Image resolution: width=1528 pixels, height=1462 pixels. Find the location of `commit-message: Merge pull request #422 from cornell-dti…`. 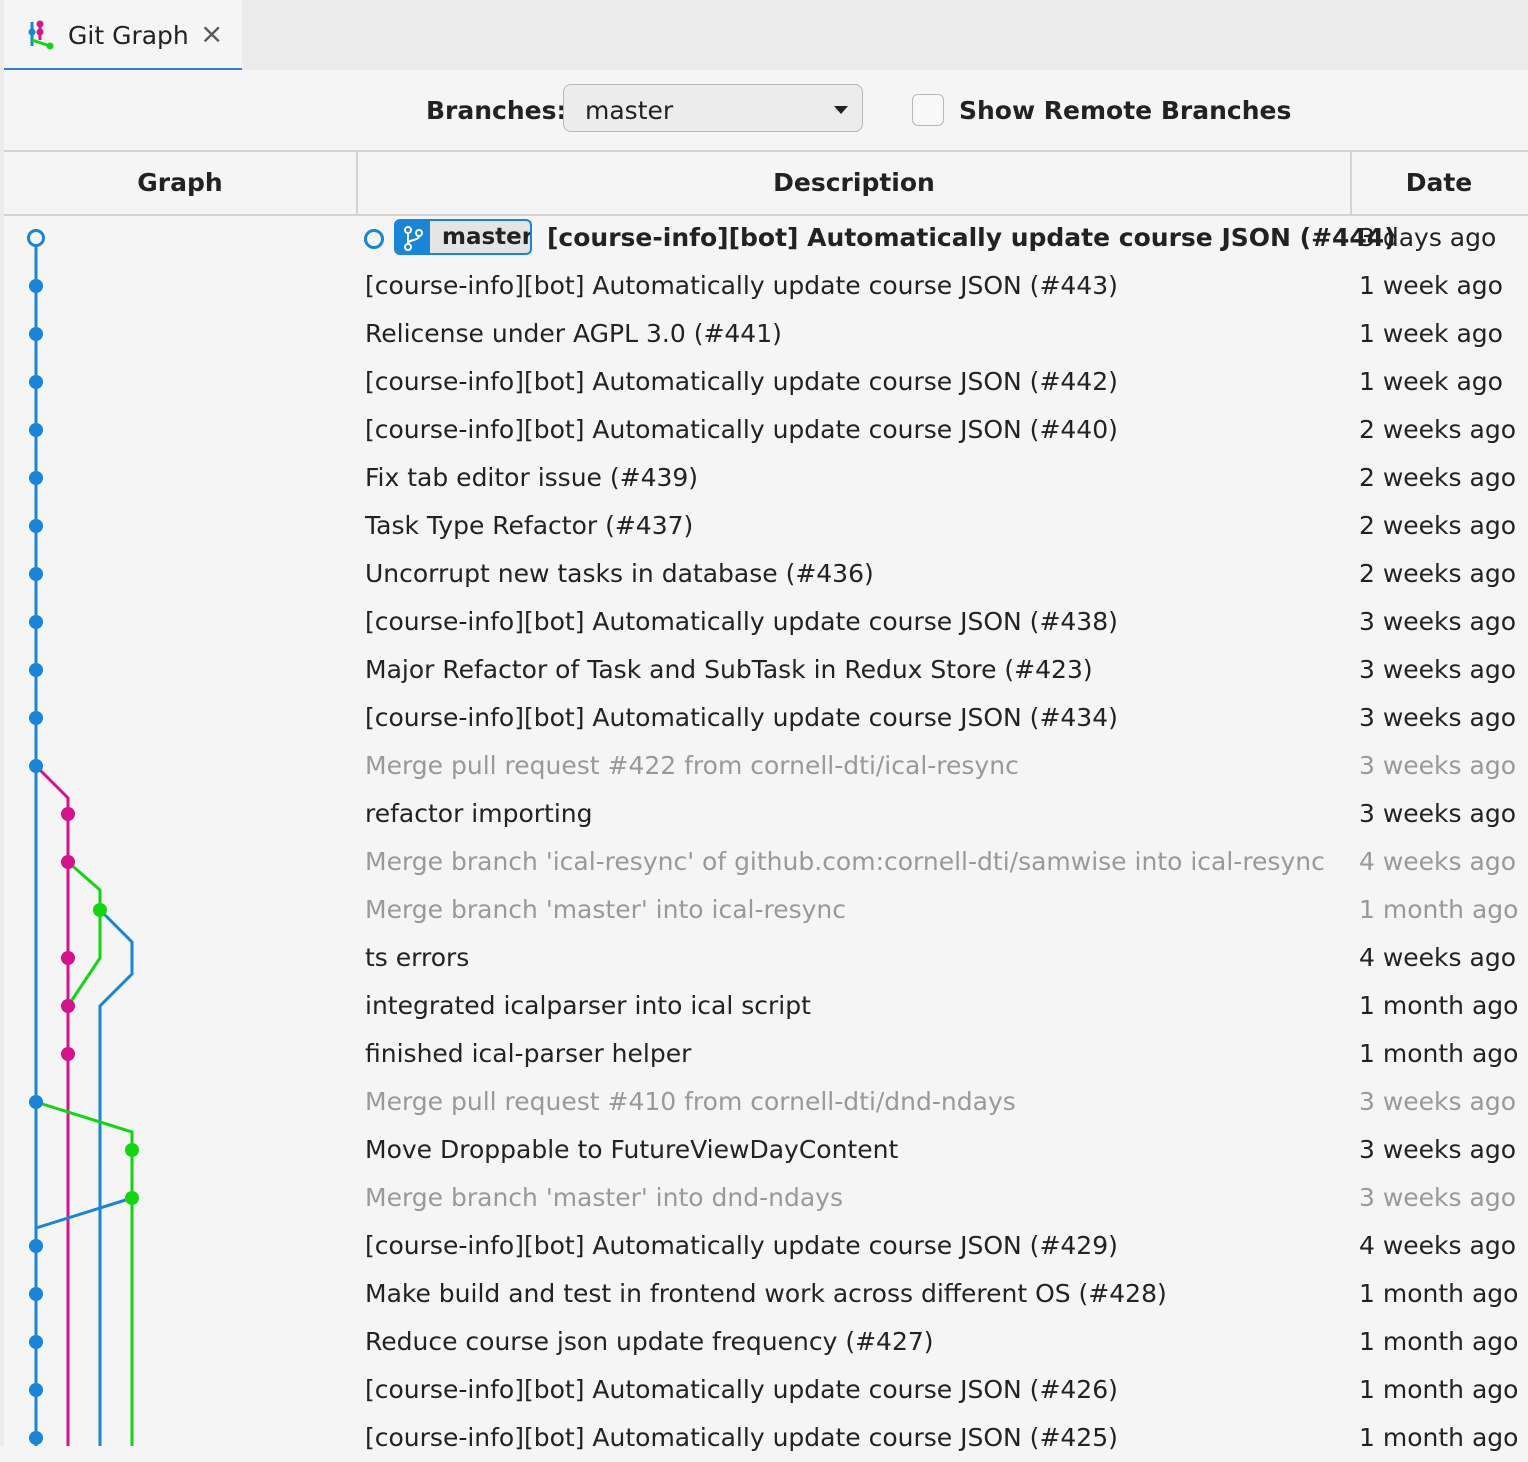

commit-message: Merge pull request #422 from cornell-dti… is located at coordinates (692, 765).